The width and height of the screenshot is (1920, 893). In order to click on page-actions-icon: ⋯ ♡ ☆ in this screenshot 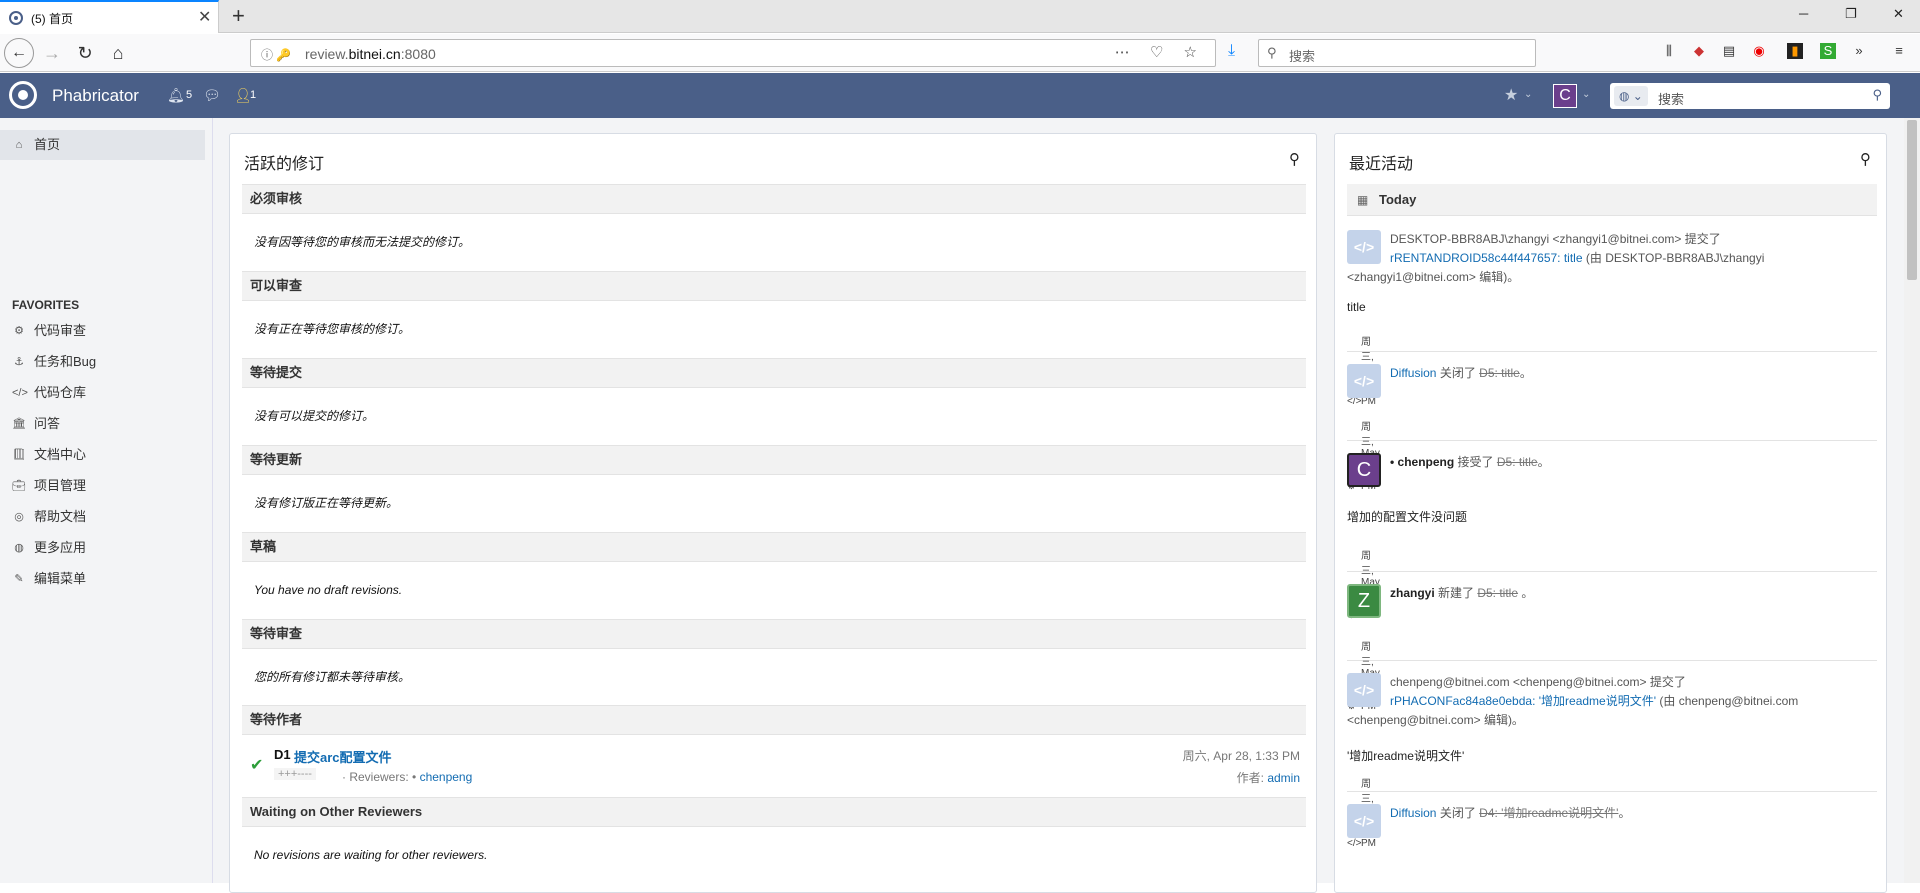, I will do `click(1160, 52)`.